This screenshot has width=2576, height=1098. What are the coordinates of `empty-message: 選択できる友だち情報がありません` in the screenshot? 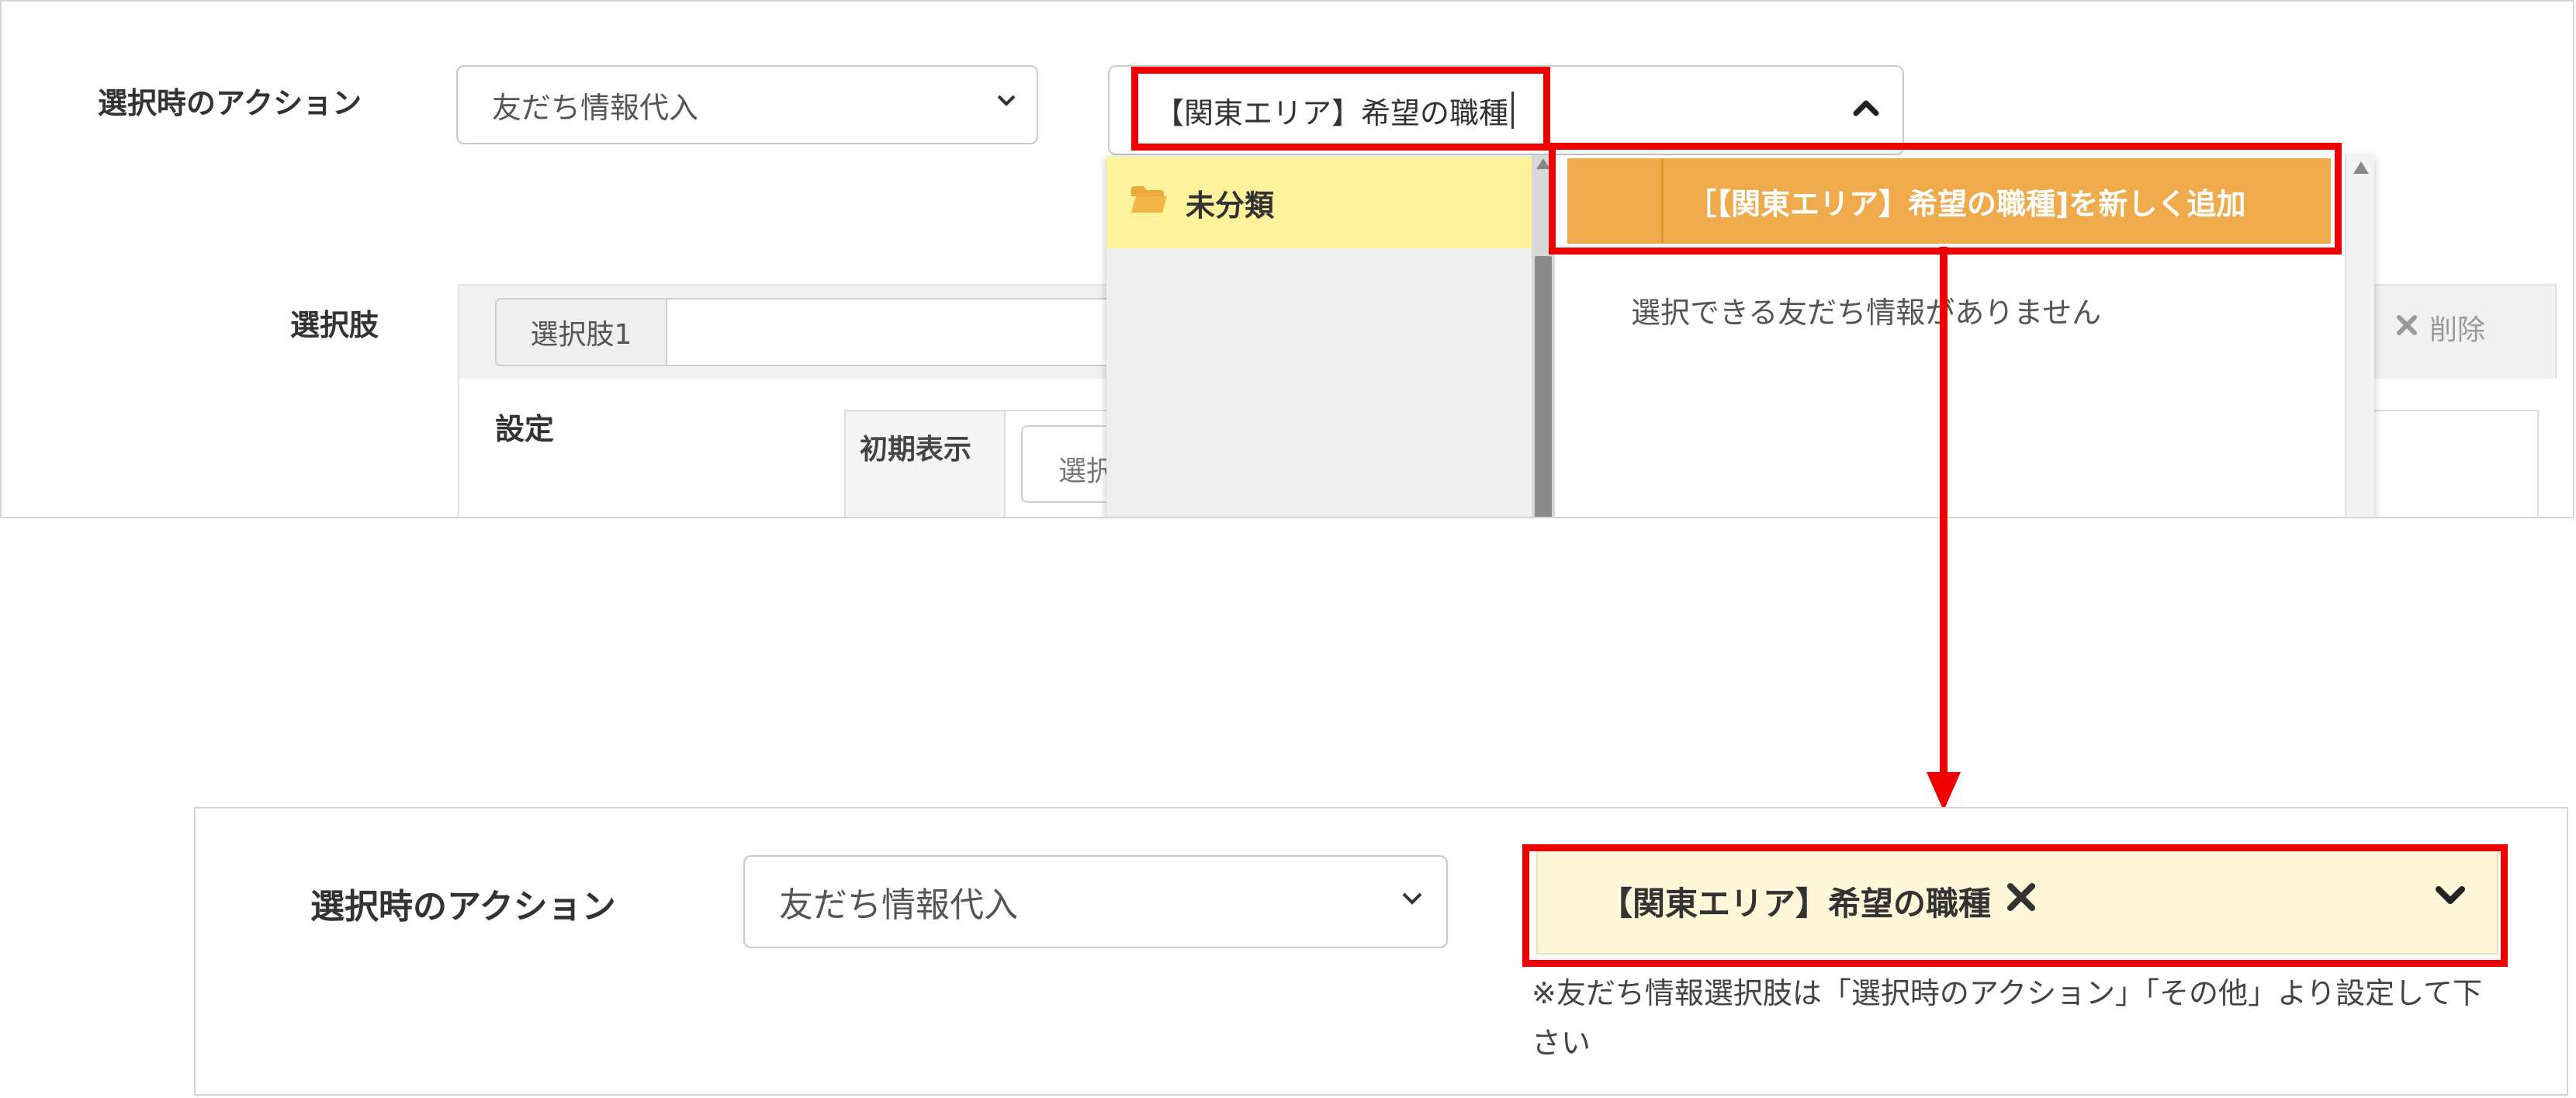 It's located at (1866, 313).